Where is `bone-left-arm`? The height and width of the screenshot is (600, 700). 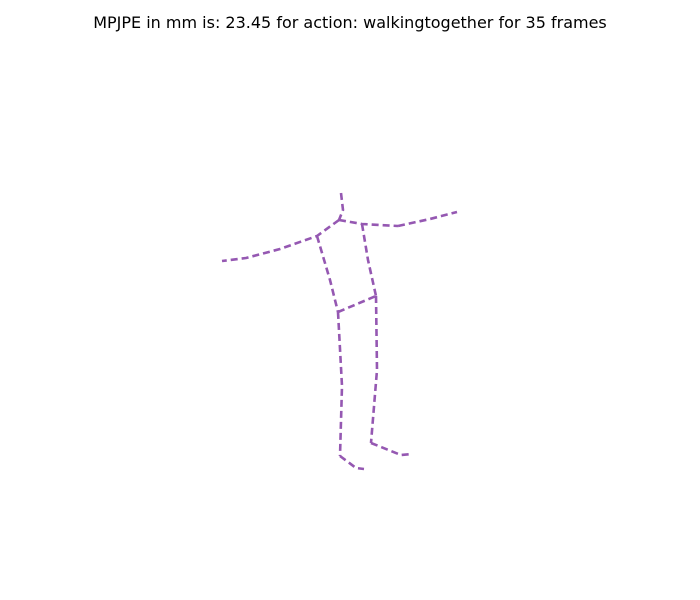
bone-left-arm is located at coordinates (280, 240).